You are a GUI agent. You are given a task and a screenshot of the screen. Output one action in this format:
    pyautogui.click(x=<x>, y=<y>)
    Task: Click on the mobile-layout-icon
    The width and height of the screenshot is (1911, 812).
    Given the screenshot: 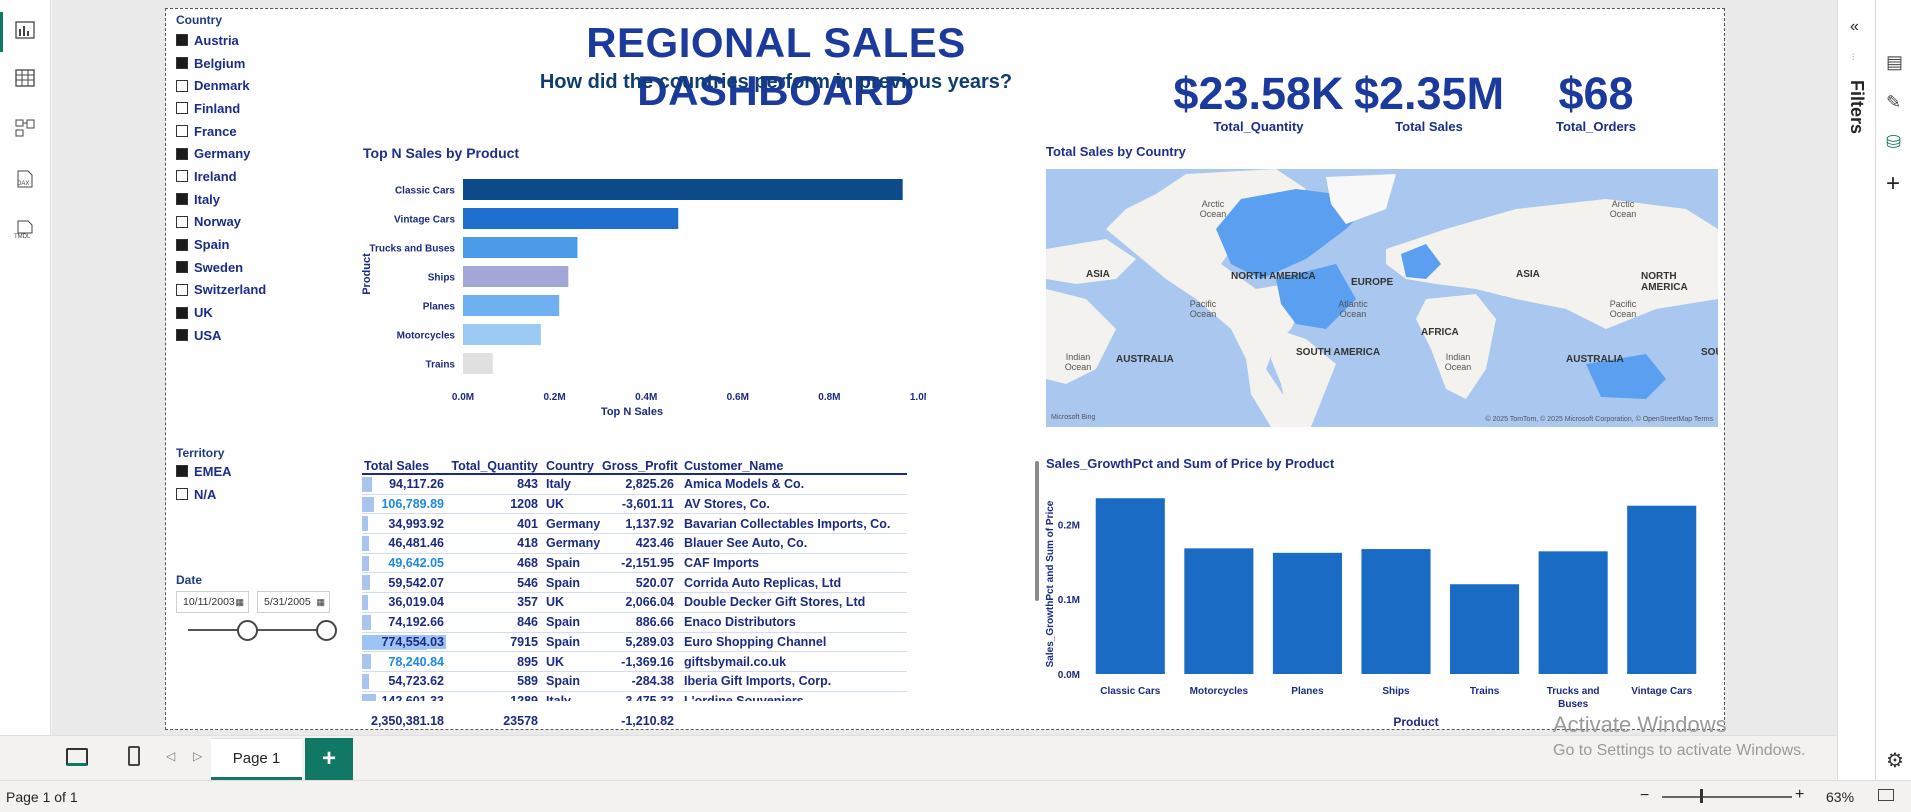 What is the action you would take?
    pyautogui.click(x=134, y=756)
    